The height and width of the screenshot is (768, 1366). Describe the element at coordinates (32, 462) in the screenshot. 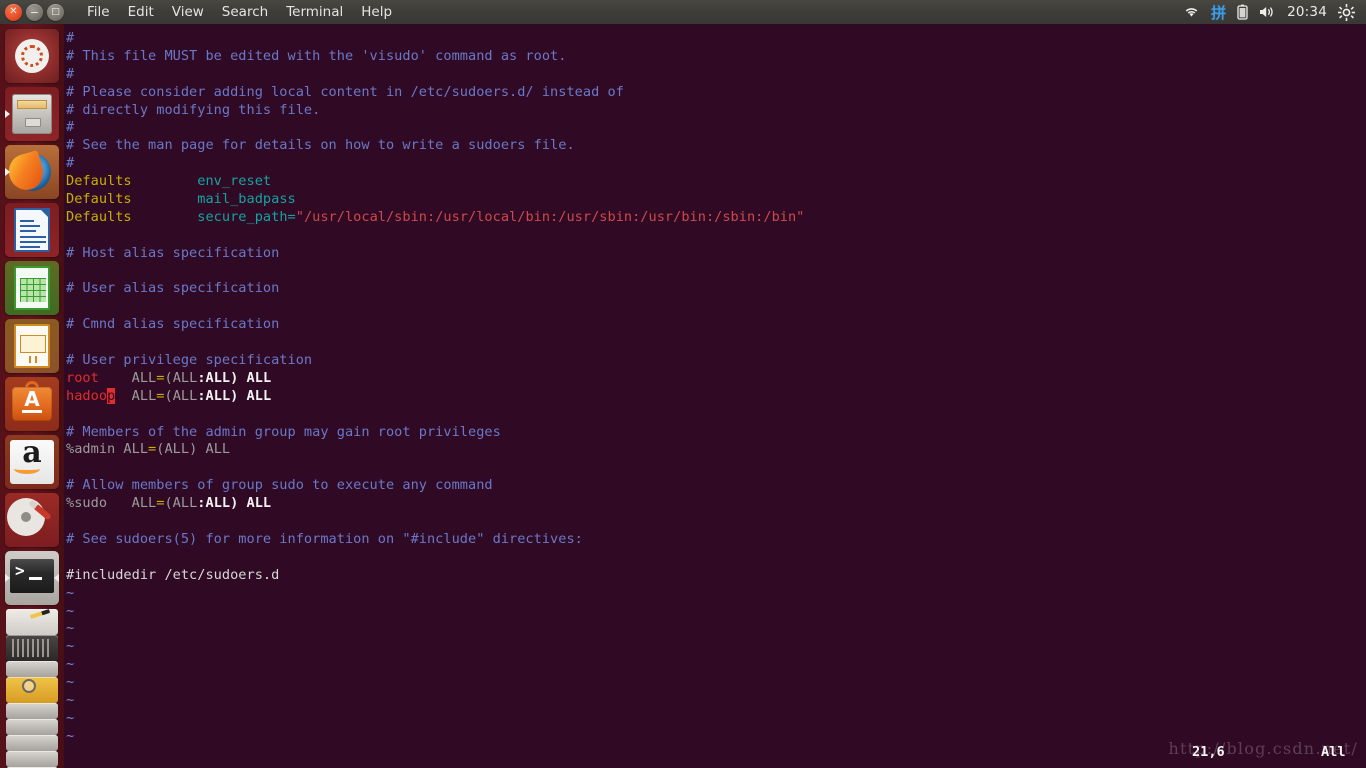

I see `launcher-item-amazon: a` at that location.